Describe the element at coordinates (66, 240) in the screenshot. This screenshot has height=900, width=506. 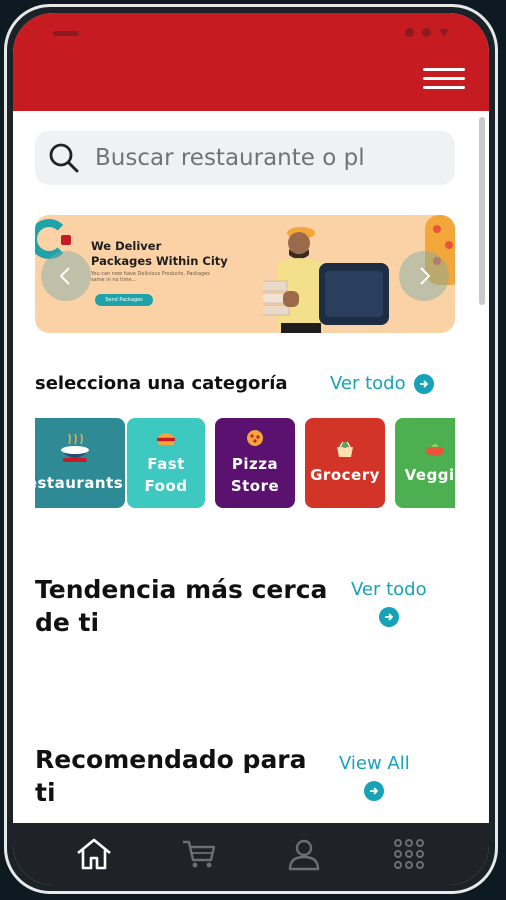
I see `banner-decoration` at that location.